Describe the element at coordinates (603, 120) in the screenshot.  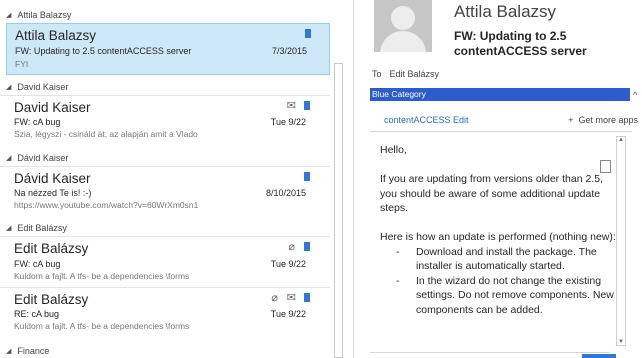
I see `get-more-apps-button: + Get more apps` at that location.